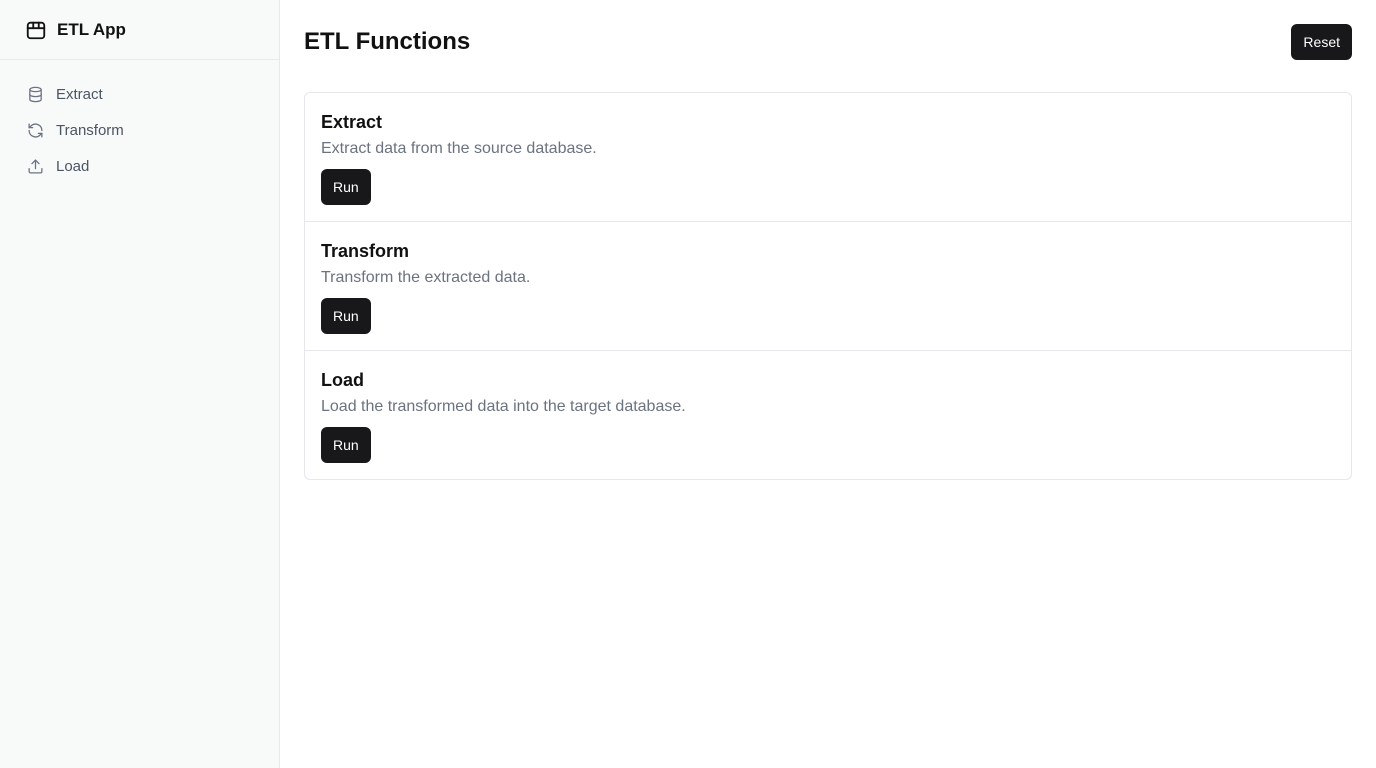 The width and height of the screenshot is (1376, 768). Describe the element at coordinates (139, 130) in the screenshot. I see `sidebar-item-transform: Transform` at that location.